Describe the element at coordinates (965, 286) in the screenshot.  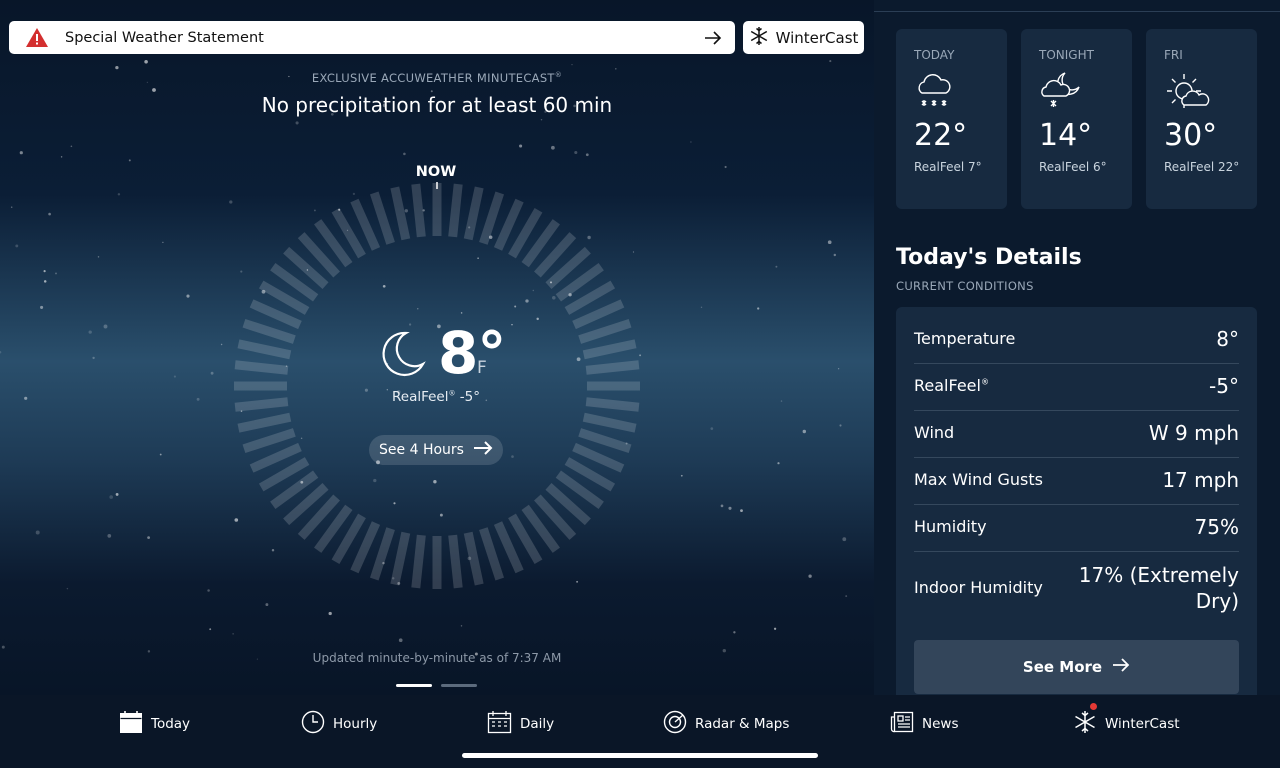
I see `details-subtitle: CURRENT CONDITIONS` at that location.